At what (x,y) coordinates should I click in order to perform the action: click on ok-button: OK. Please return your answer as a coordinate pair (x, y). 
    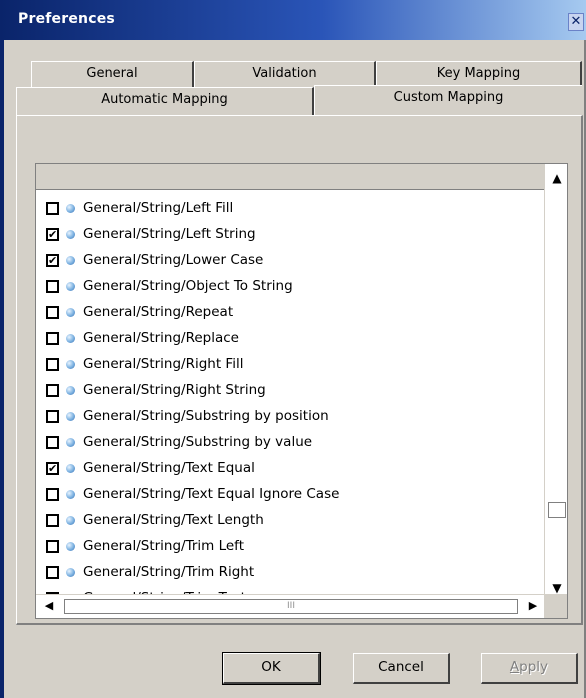
    Looking at the image, I should click on (271, 668).